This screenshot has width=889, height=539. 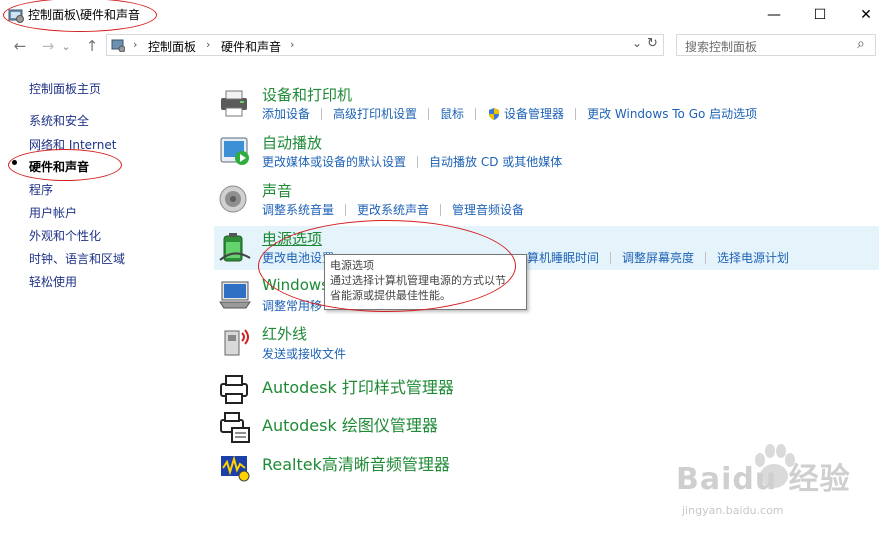 I want to click on link-choose-power-plan: 选择电源计划, so click(x=753, y=257).